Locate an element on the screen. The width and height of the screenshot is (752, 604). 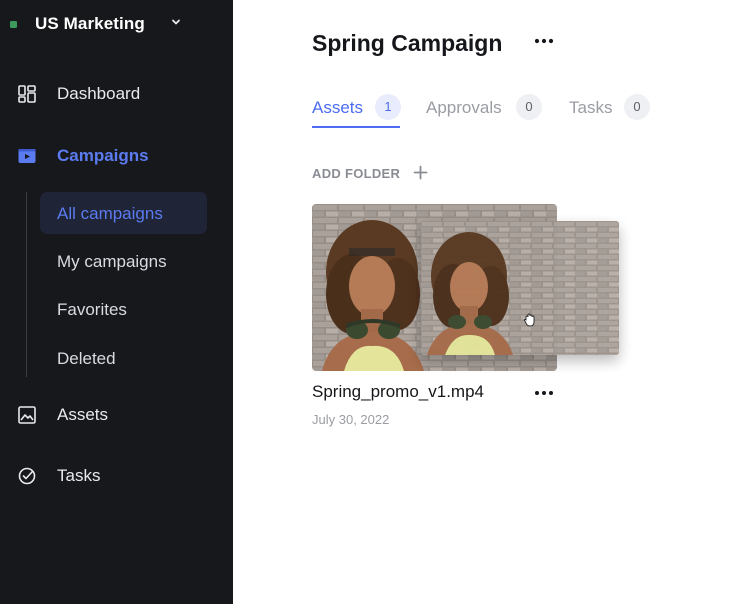
sidebar-item-label: Campaigns is located at coordinates (103, 155).